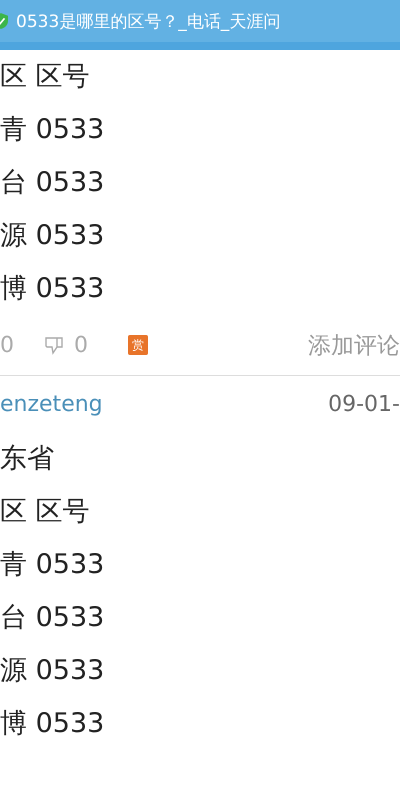 The image size is (400, 789). Describe the element at coordinates (148, 21) in the screenshot. I see `page-title: 0533是哪里的区号？_电话_天涯问` at that location.